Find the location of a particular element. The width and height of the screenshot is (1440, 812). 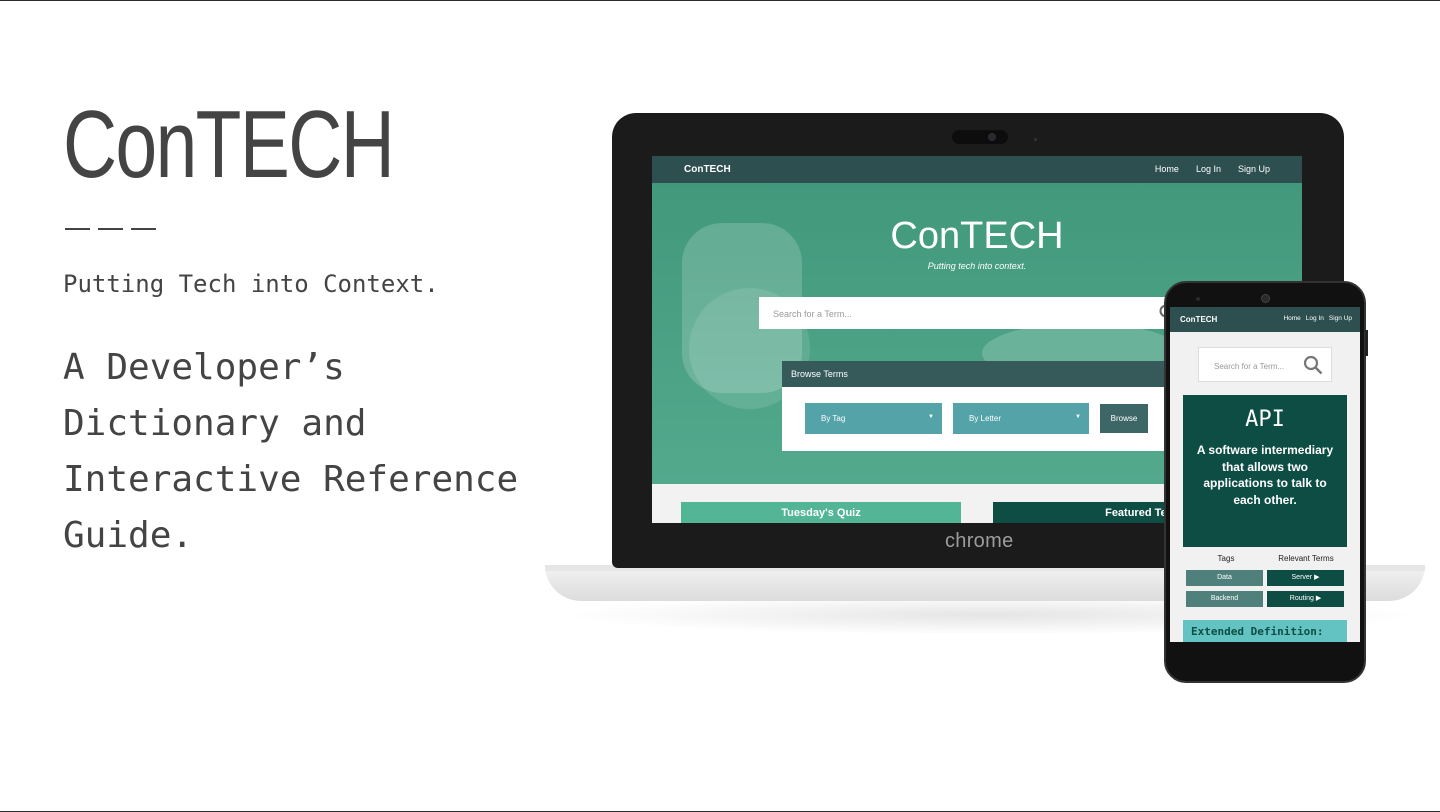

phone-side-button is located at coordinates (1366, 343).